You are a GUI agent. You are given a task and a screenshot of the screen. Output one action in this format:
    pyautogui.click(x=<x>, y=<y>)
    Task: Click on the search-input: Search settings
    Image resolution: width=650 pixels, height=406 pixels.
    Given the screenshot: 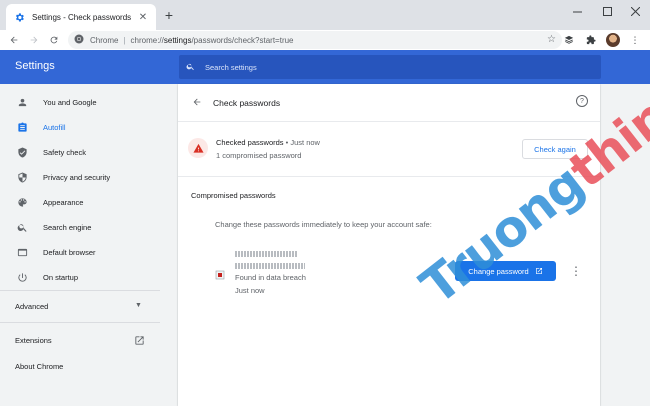 What is the action you would take?
    pyautogui.click(x=390, y=67)
    